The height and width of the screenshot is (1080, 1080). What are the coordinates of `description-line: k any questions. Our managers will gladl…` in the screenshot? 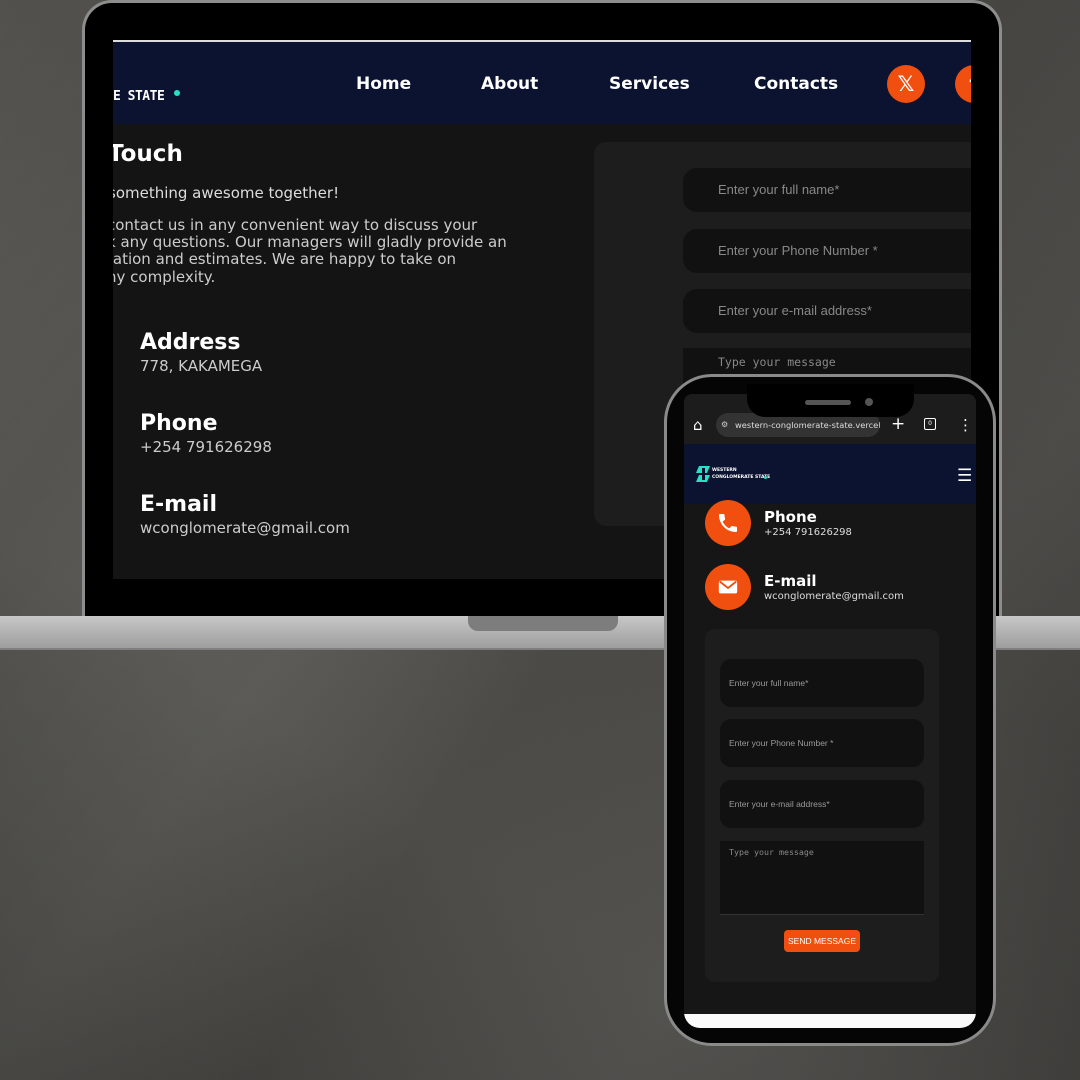 It's located at (310, 242).